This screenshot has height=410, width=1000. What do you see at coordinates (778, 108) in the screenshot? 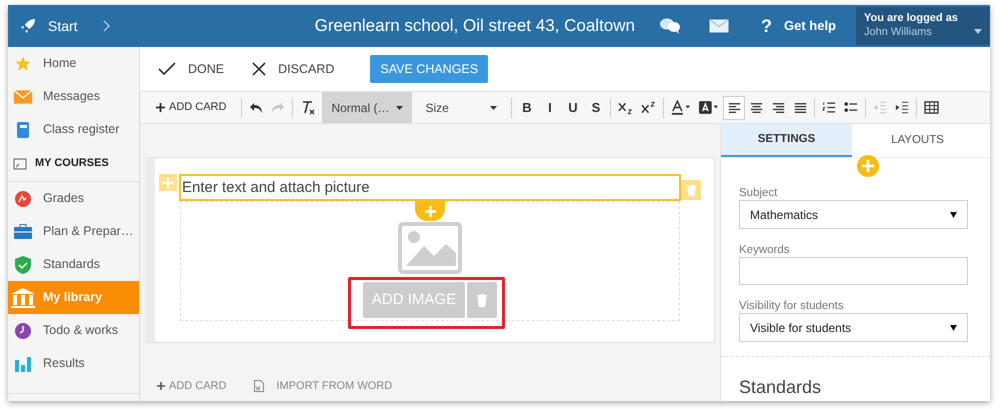
I see `align-right-icon` at bounding box center [778, 108].